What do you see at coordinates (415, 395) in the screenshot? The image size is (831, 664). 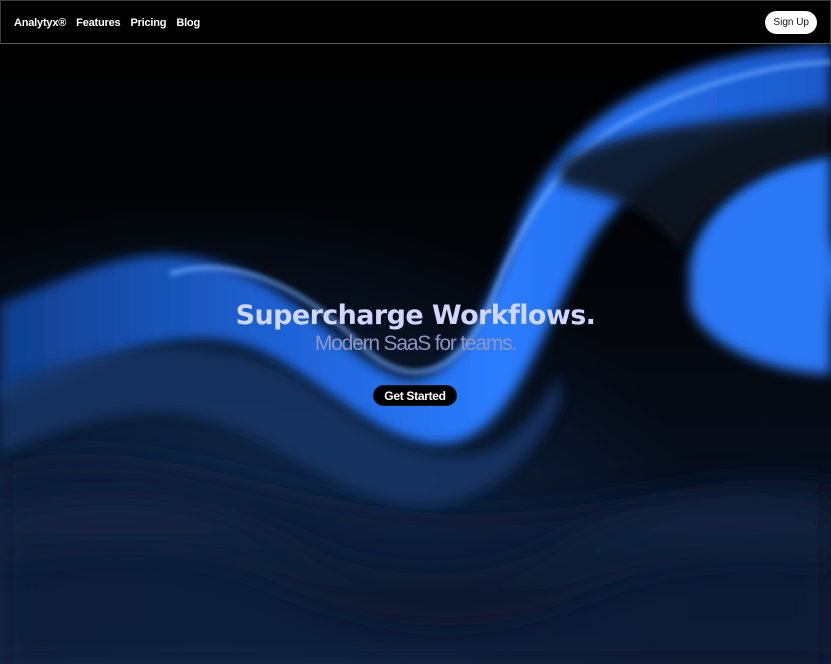 I see `get-started-button: Get Started` at bounding box center [415, 395].